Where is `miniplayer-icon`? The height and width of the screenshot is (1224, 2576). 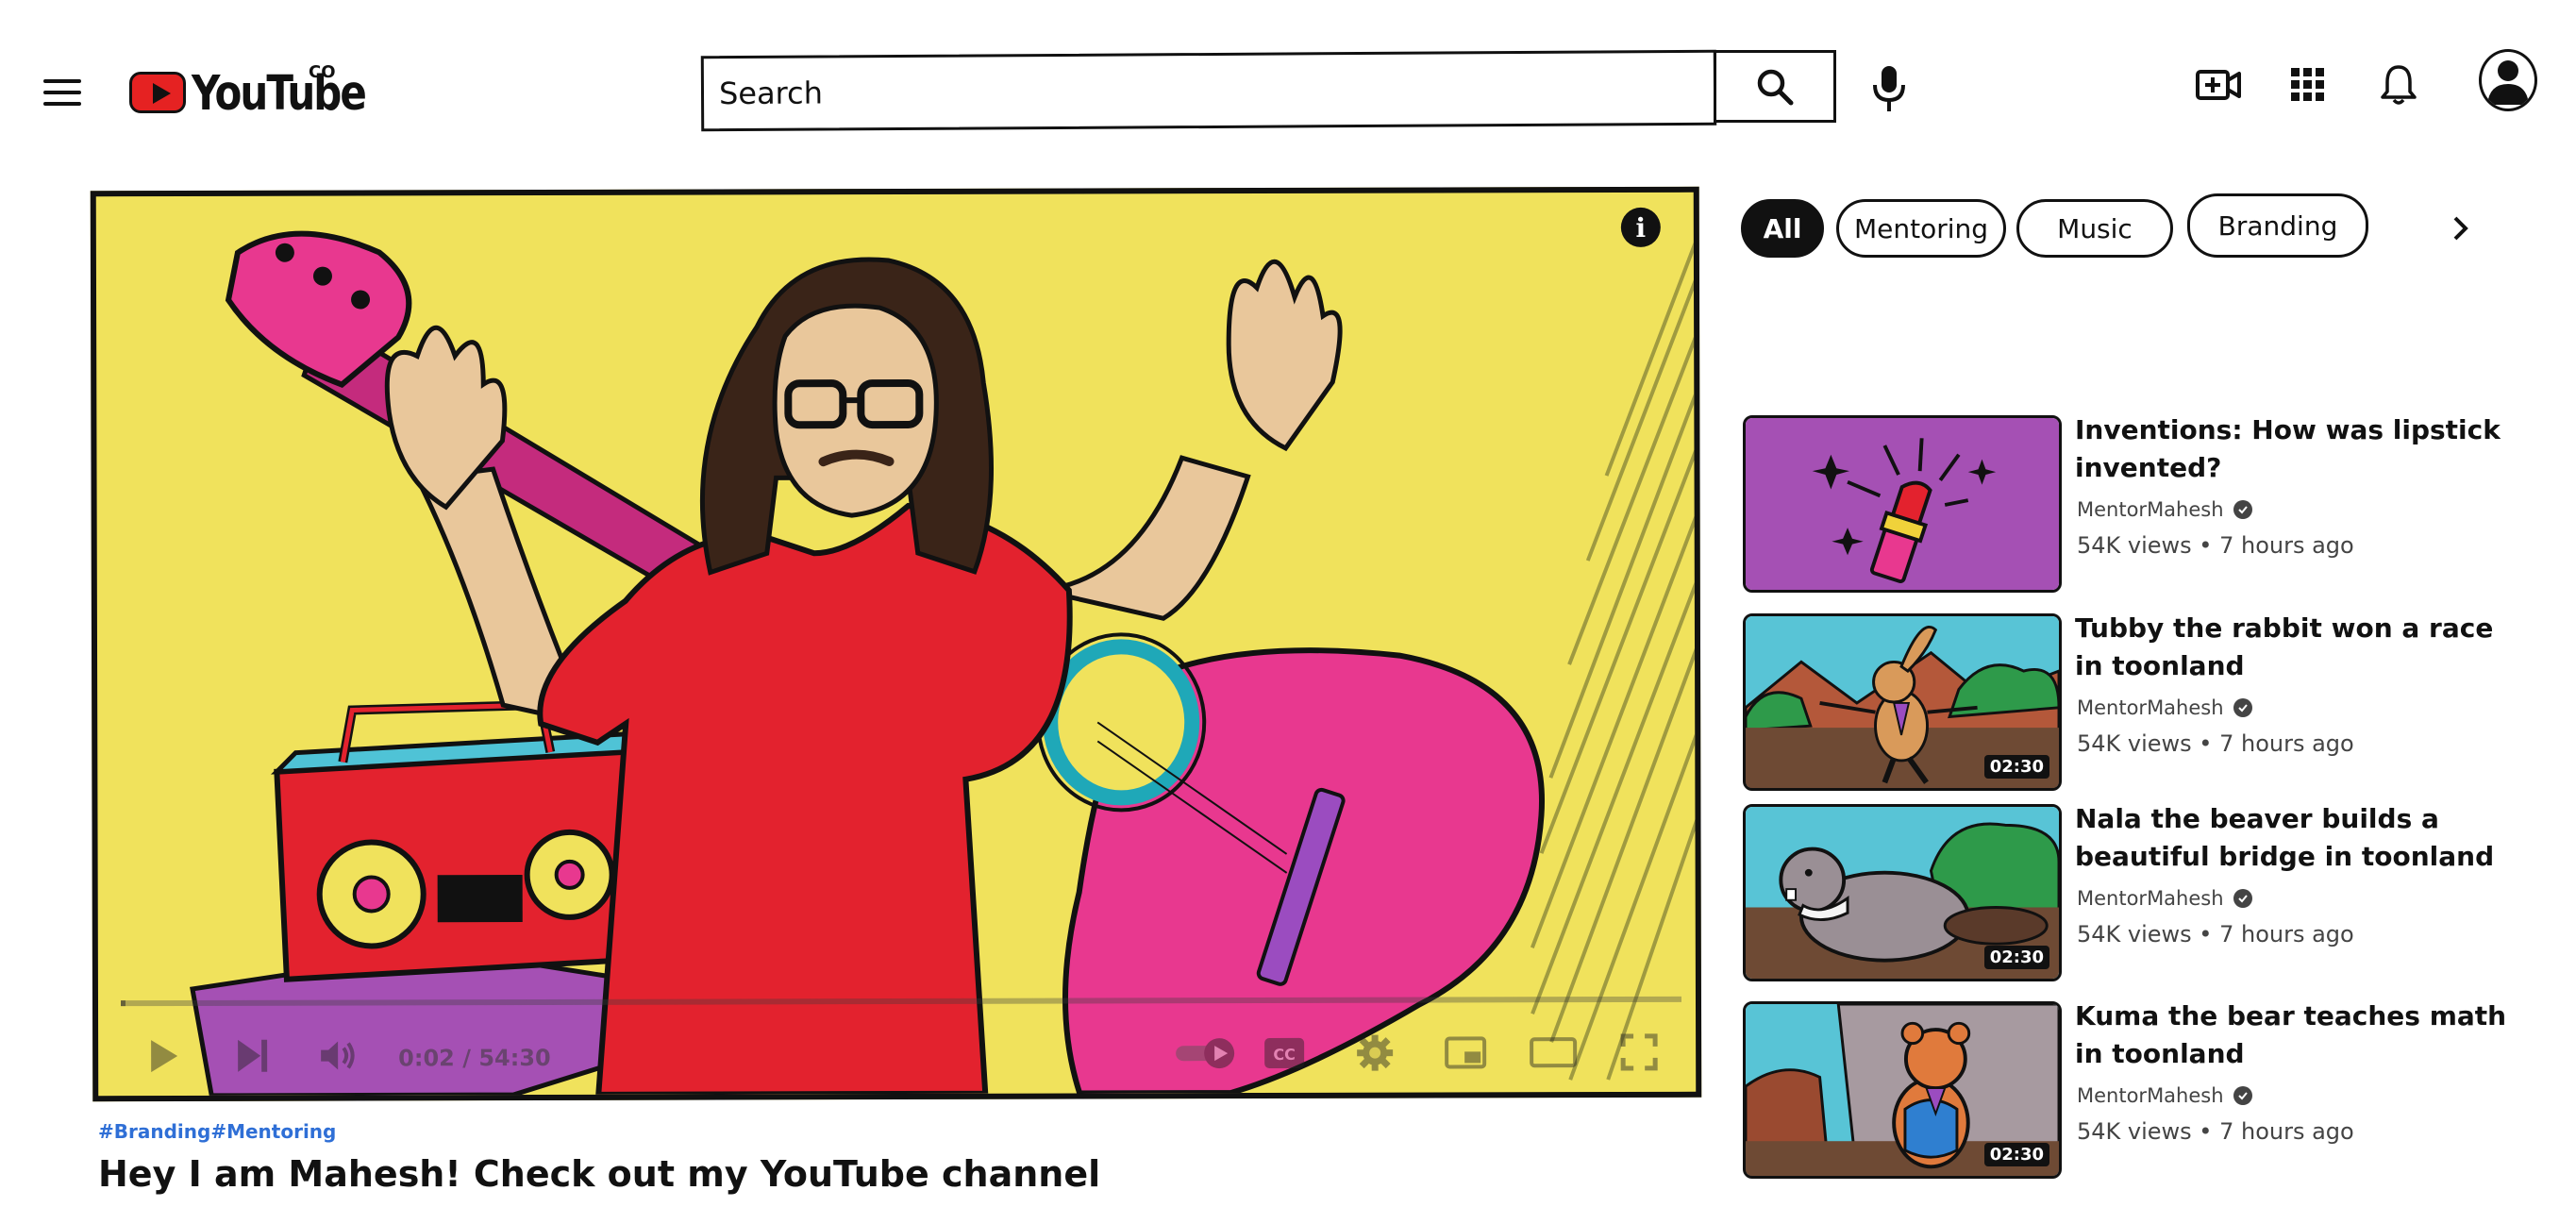 miniplayer-icon is located at coordinates (1466, 1052).